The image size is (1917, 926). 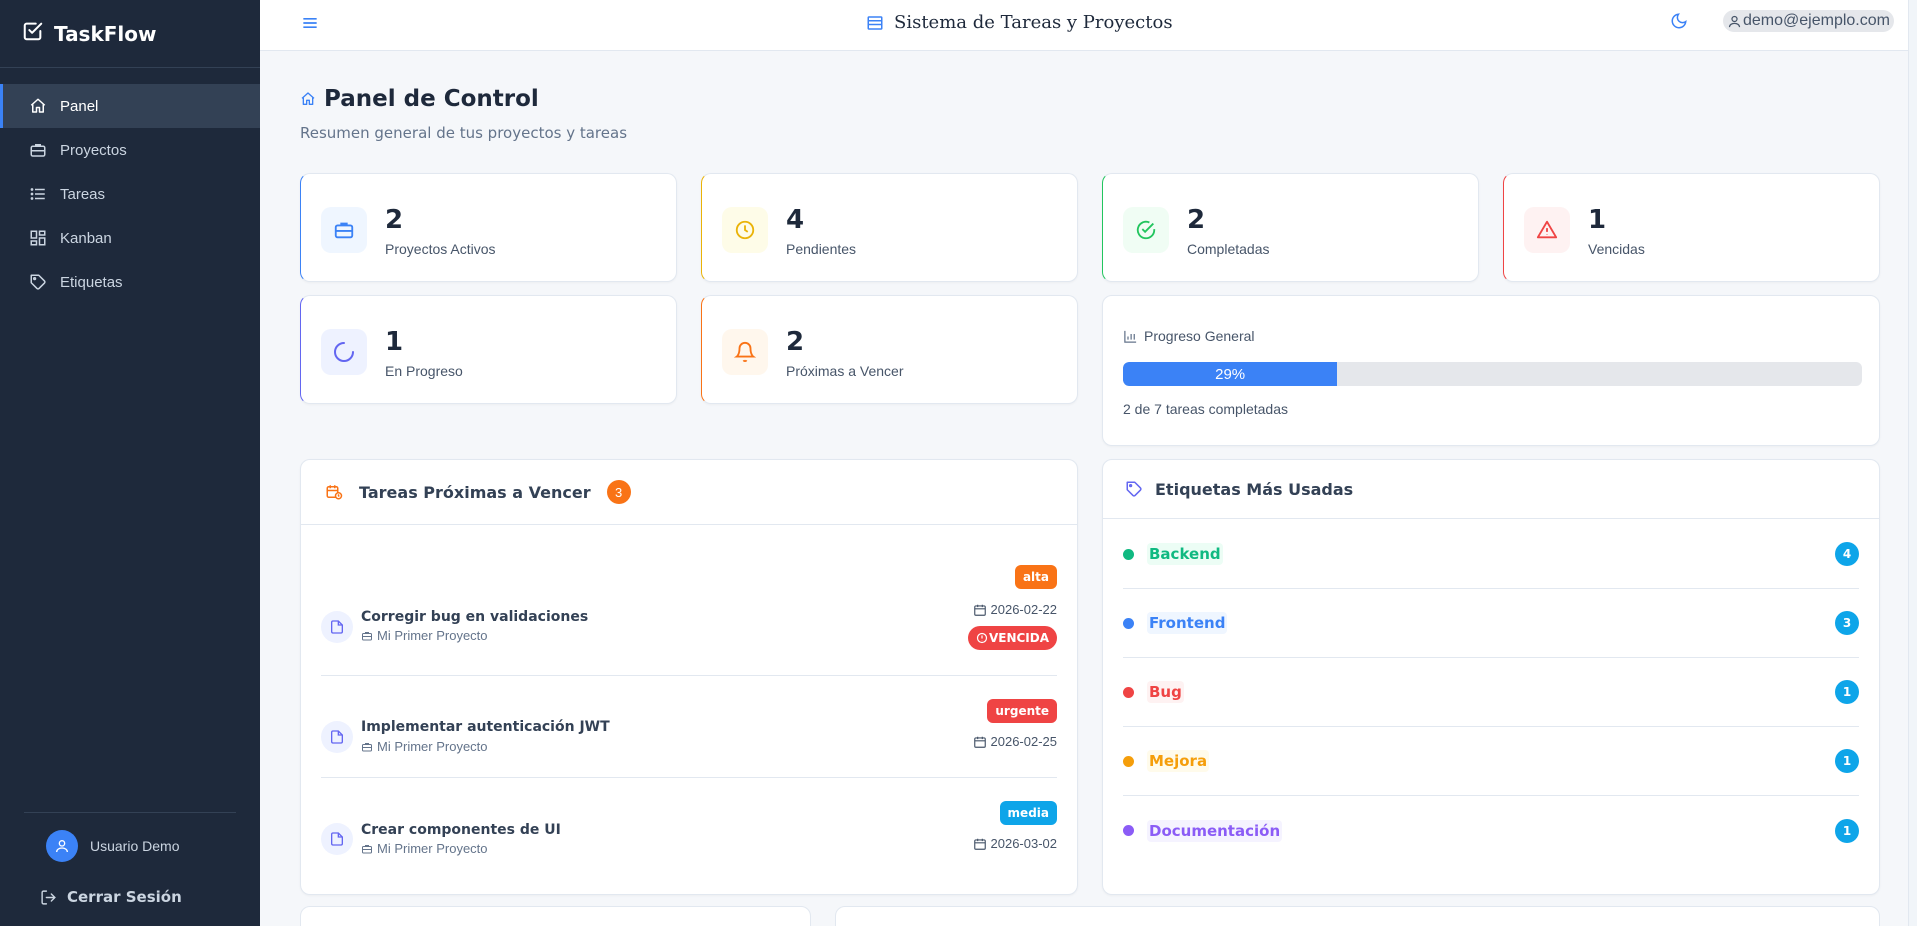 What do you see at coordinates (1491, 623) in the screenshot?
I see `tag-row: Frontend 3` at bounding box center [1491, 623].